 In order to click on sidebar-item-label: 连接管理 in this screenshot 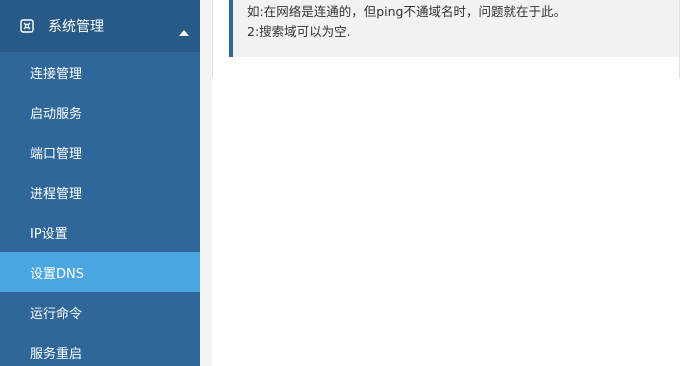, I will do `click(56, 74)`.